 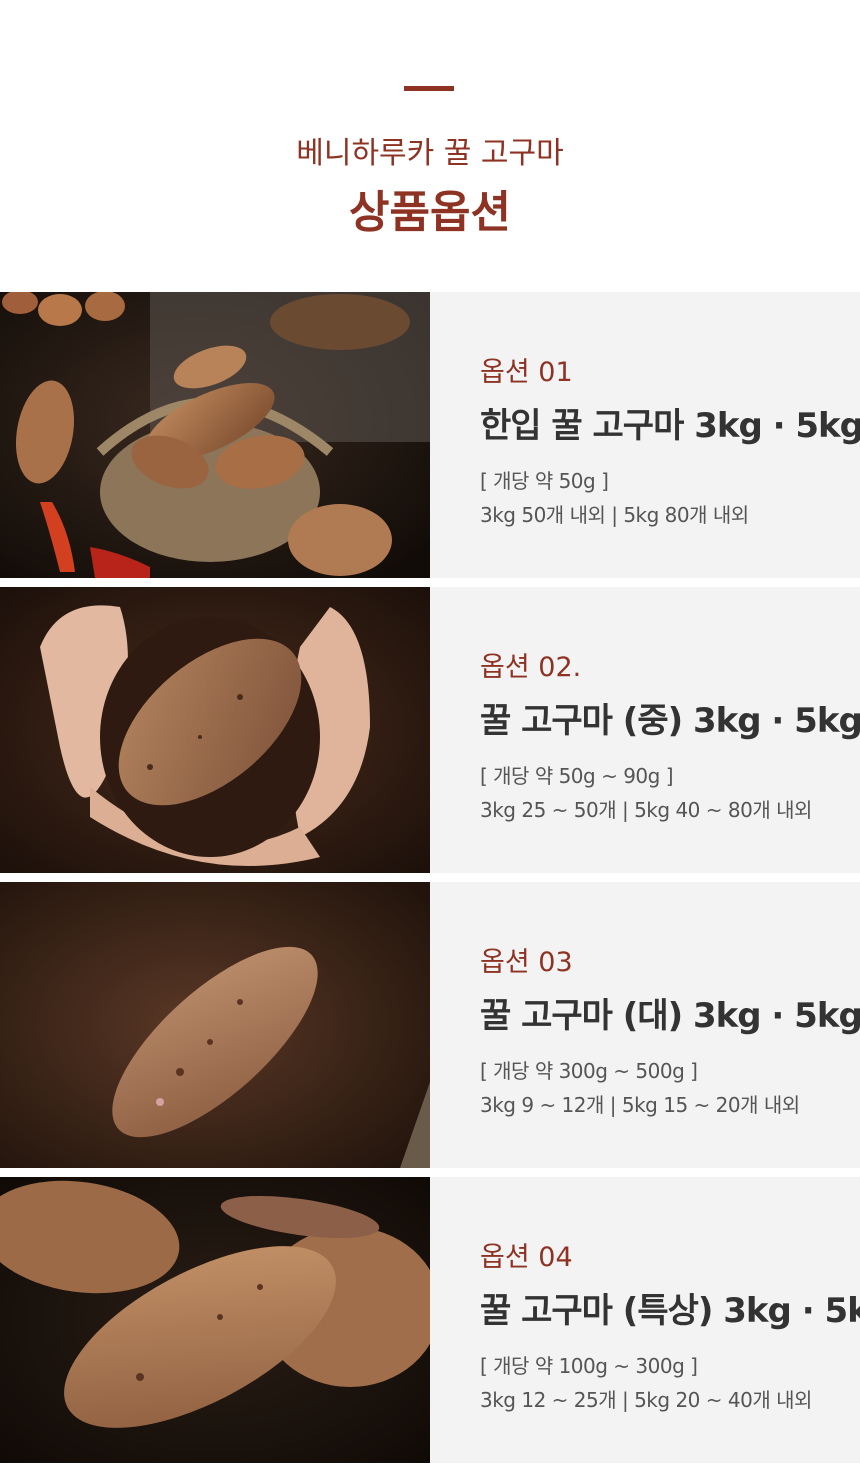 What do you see at coordinates (526, 1257) in the screenshot?
I see `option-number: 옵션 04` at bounding box center [526, 1257].